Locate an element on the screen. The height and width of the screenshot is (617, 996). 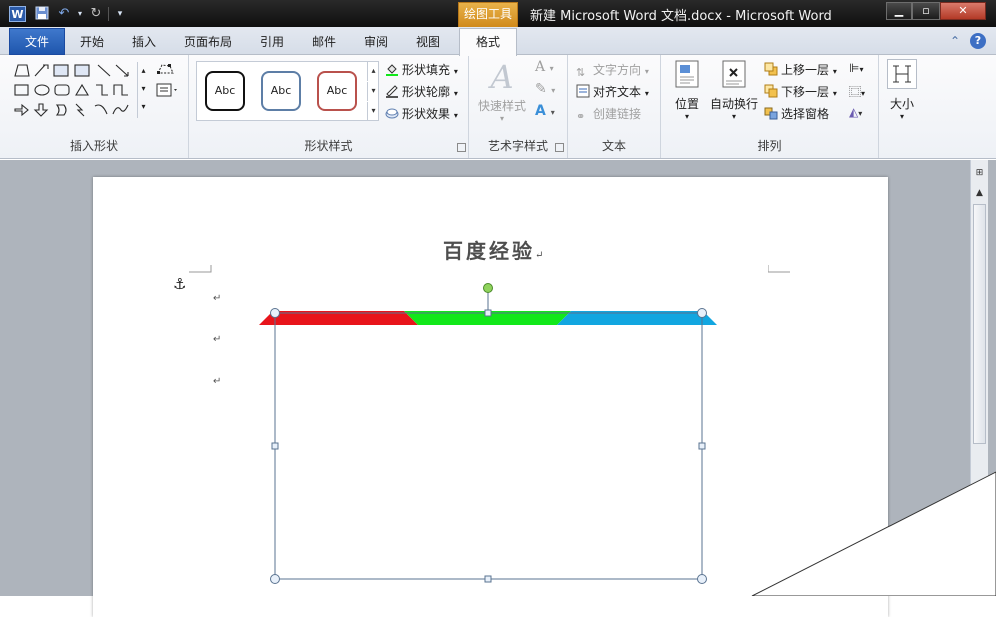
tab-format: 格式 is located at coordinates (488, 42).